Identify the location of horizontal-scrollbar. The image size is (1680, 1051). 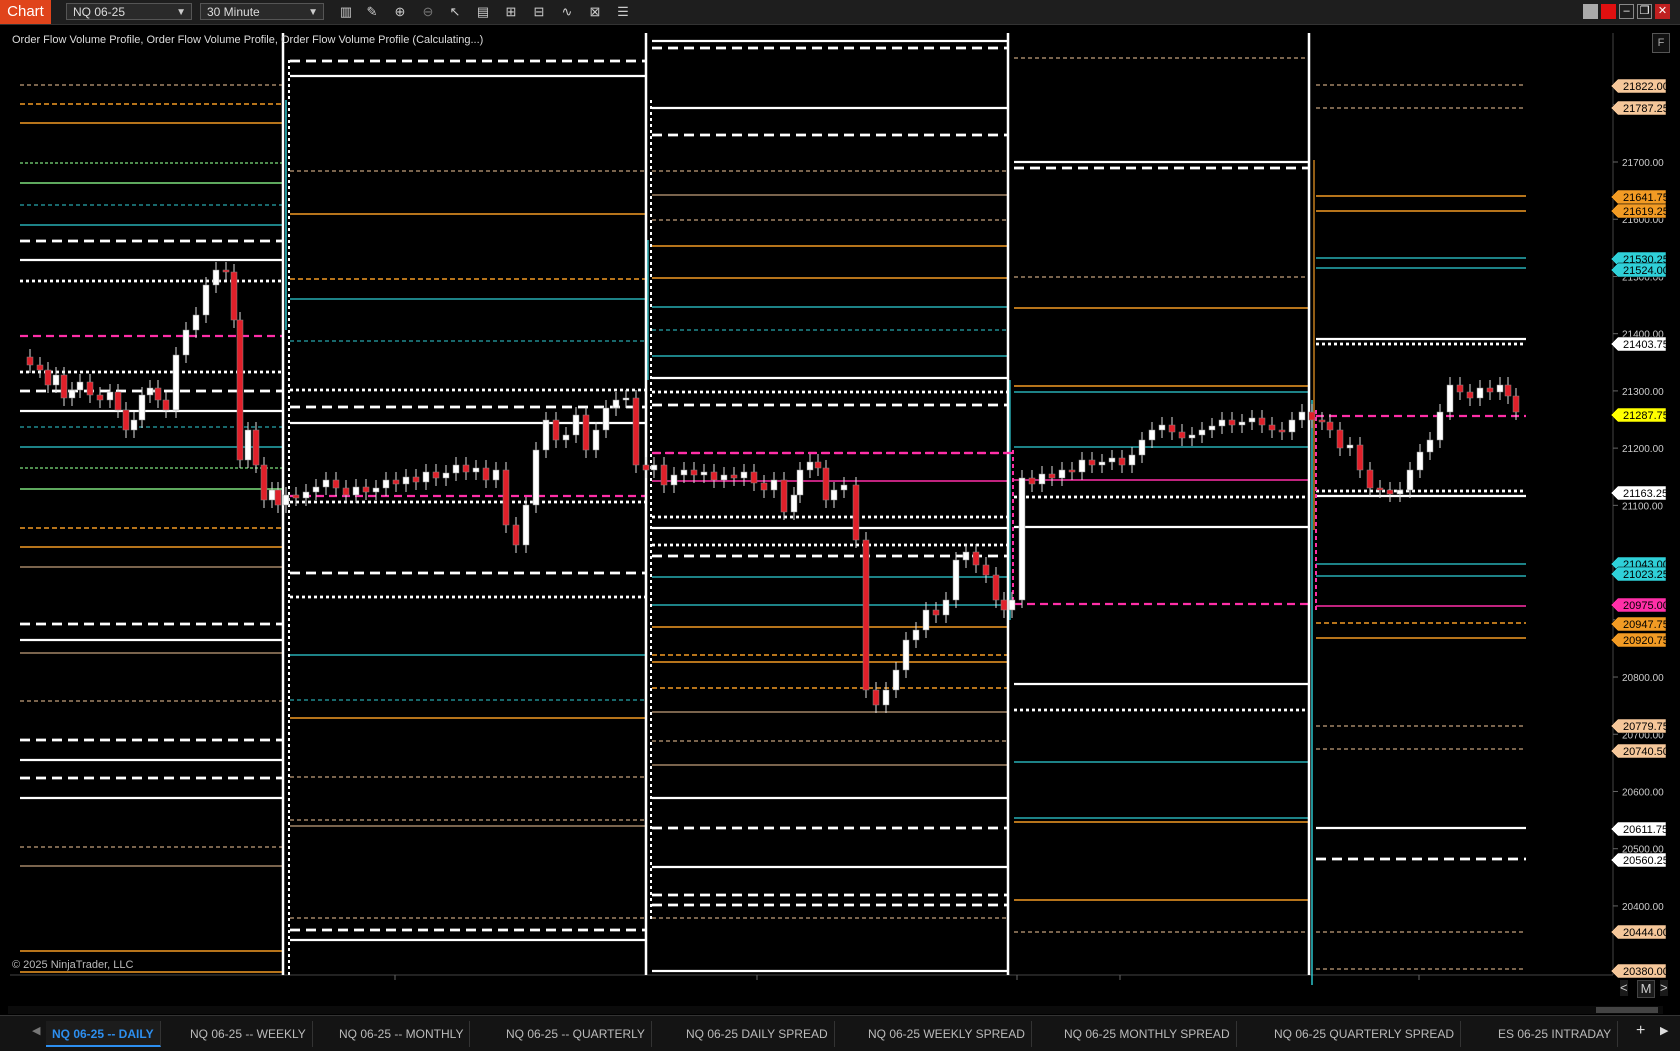
(835, 1010).